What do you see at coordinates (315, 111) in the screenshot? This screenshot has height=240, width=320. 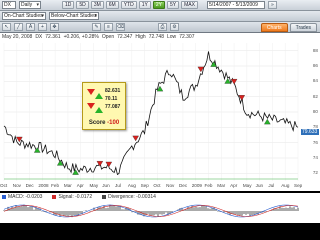 I see `y-tick-label: 80` at bounding box center [315, 111].